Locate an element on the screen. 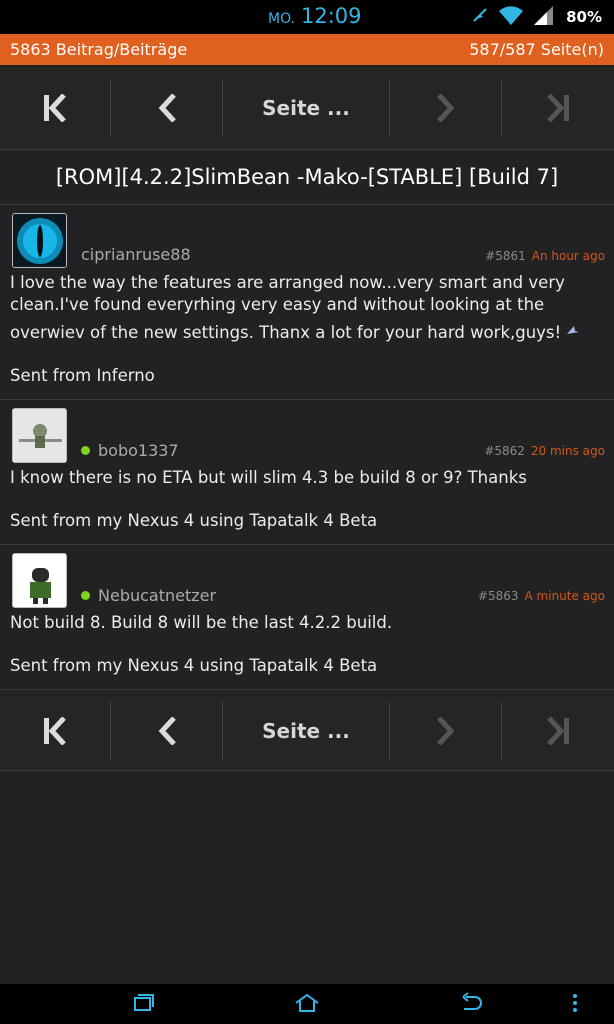  status-clock: MO. 12:09 is located at coordinates (315, 17).